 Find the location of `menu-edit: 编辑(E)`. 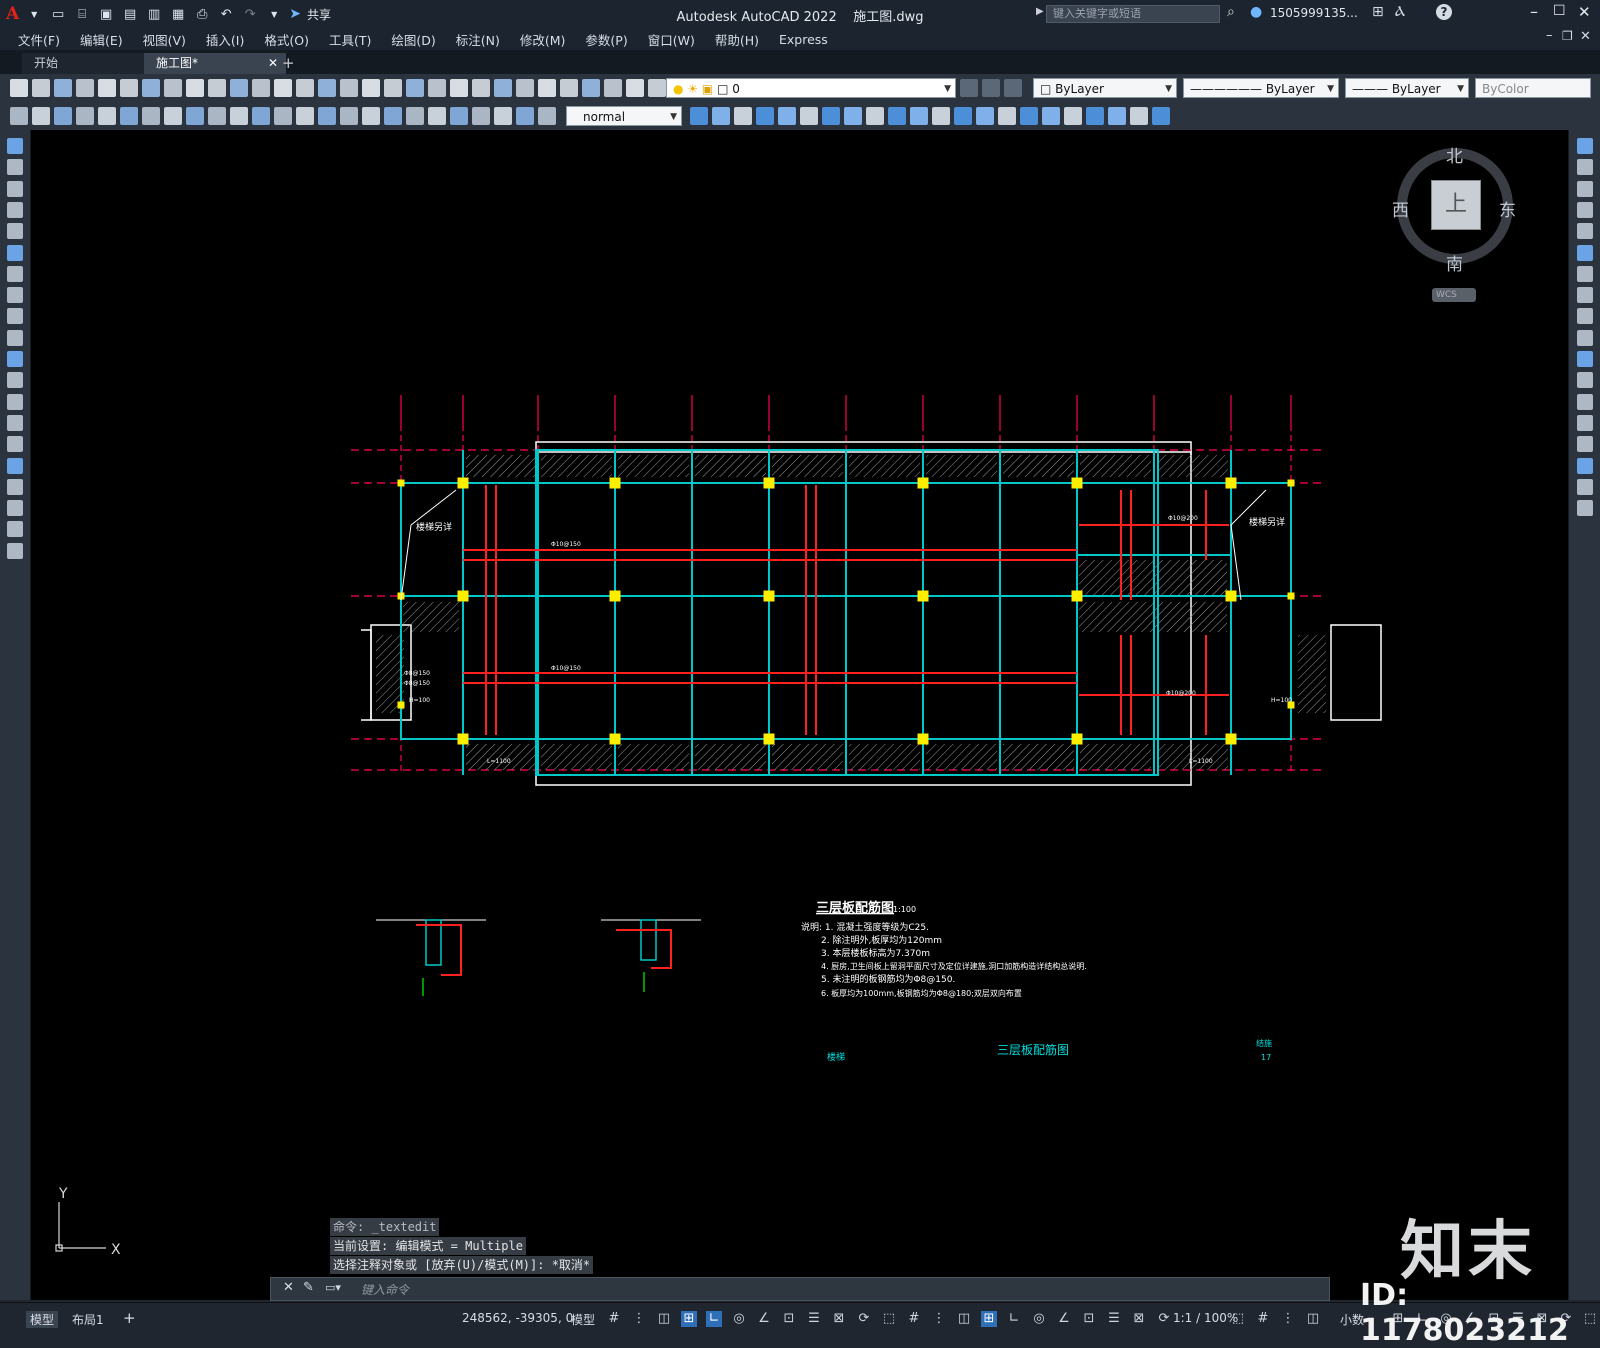

menu-edit: 编辑(E) is located at coordinates (101, 39).